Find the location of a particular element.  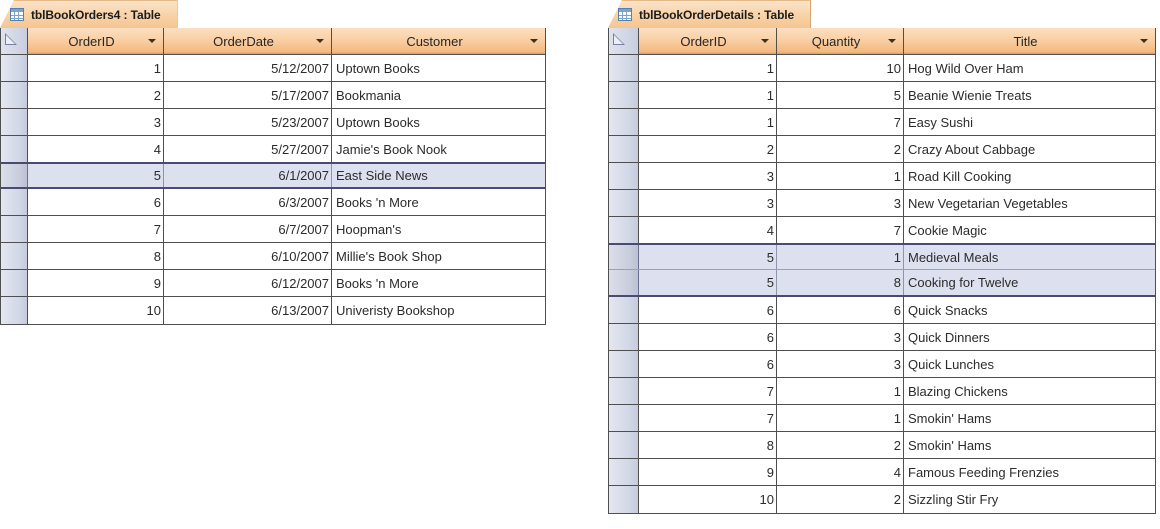

cell-orderdate: 5/17/2007 is located at coordinates (248, 95).